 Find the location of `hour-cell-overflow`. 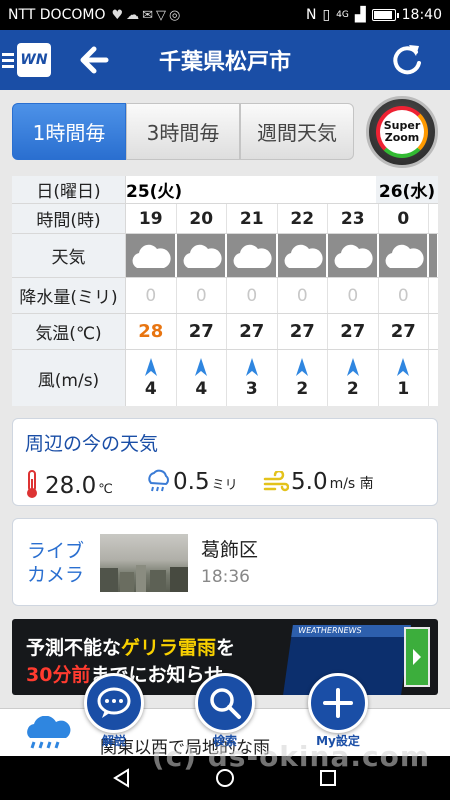

hour-cell-overflow is located at coordinates (433, 218).